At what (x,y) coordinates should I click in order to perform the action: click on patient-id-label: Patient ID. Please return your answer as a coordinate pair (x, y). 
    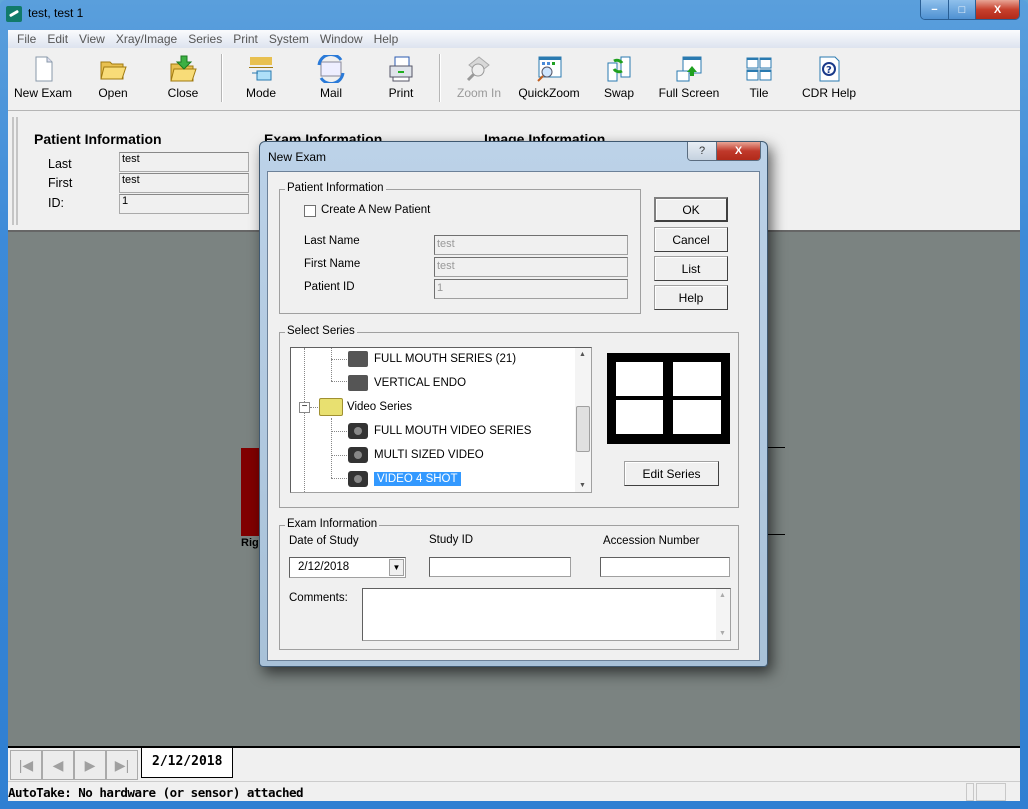
    Looking at the image, I should click on (329, 287).